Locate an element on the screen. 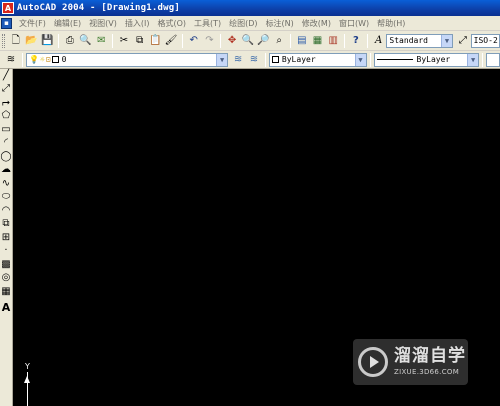  window-title: AutoCAD 2004 - [Drawing1.dwg] is located at coordinates (98, 8).